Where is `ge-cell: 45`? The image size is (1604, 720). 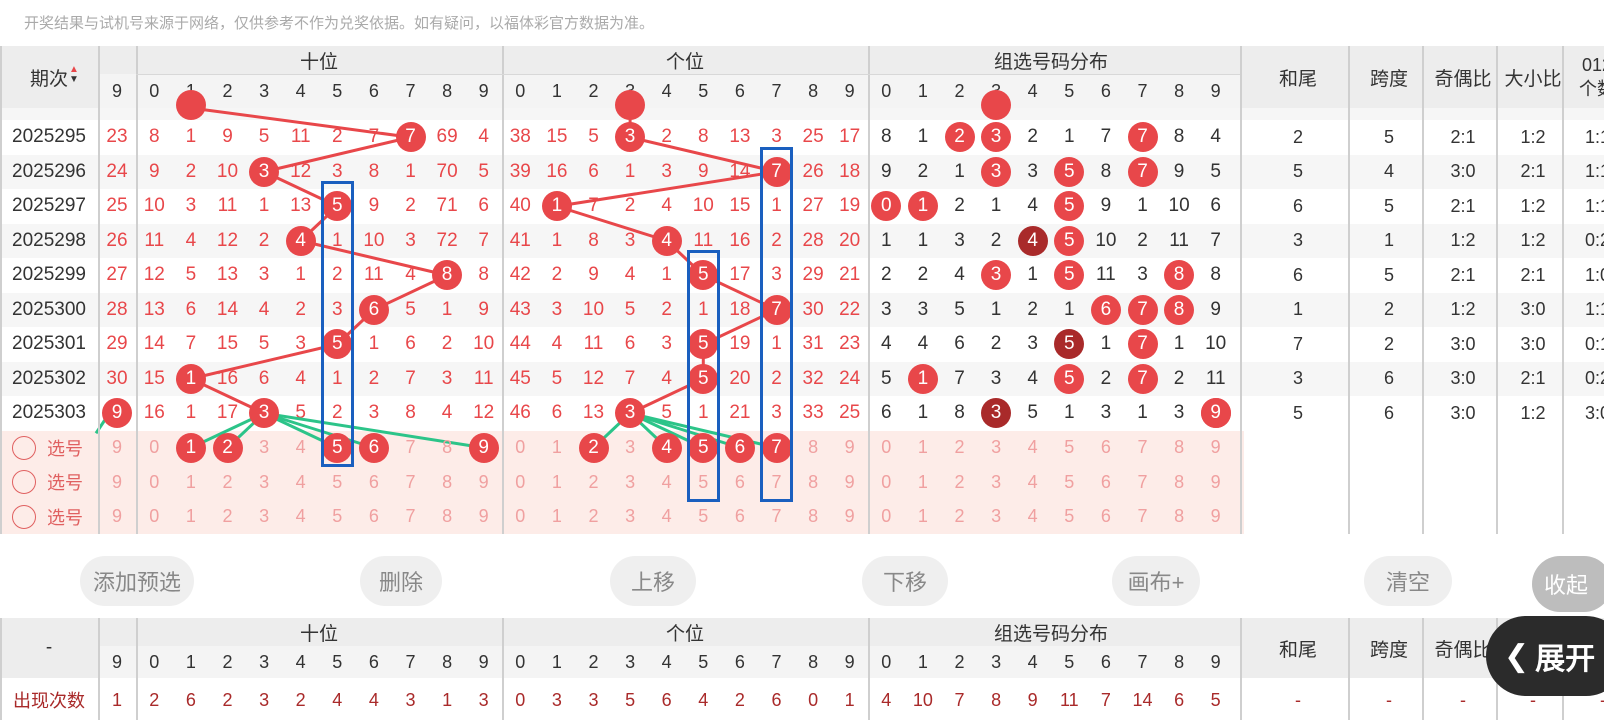
ge-cell: 45 is located at coordinates (520, 378).